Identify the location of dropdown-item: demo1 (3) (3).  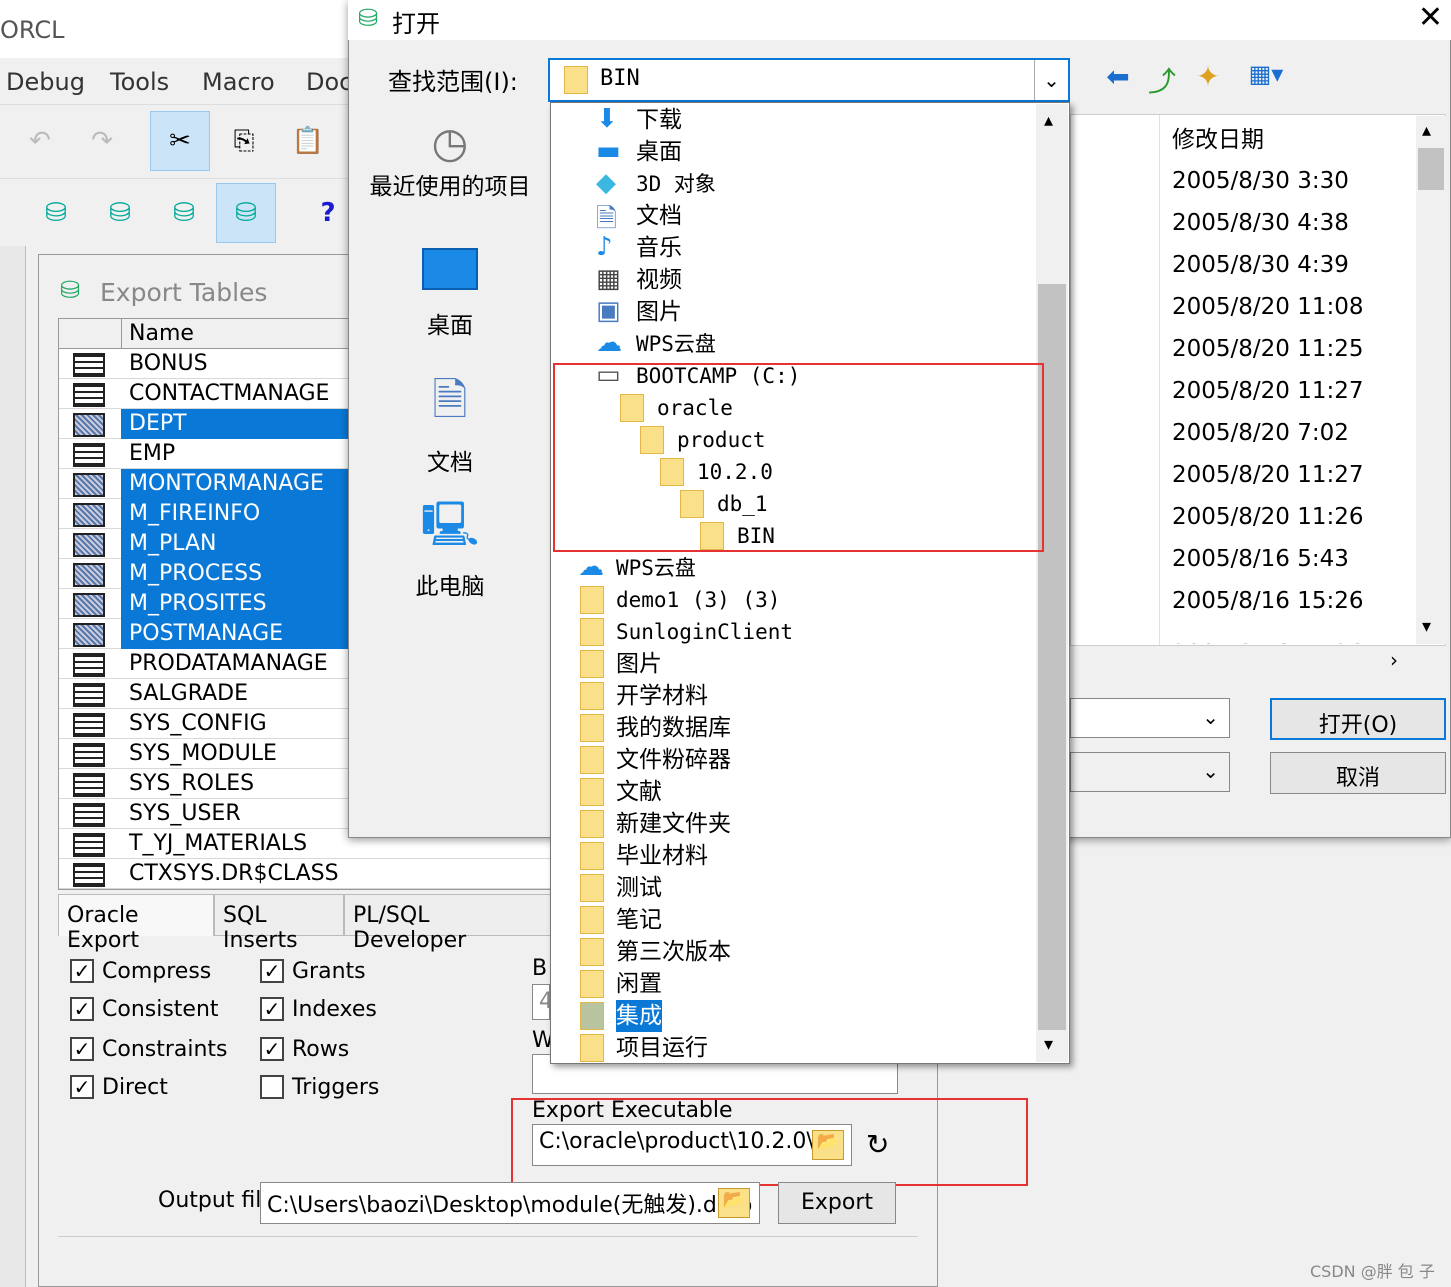
(698, 600).